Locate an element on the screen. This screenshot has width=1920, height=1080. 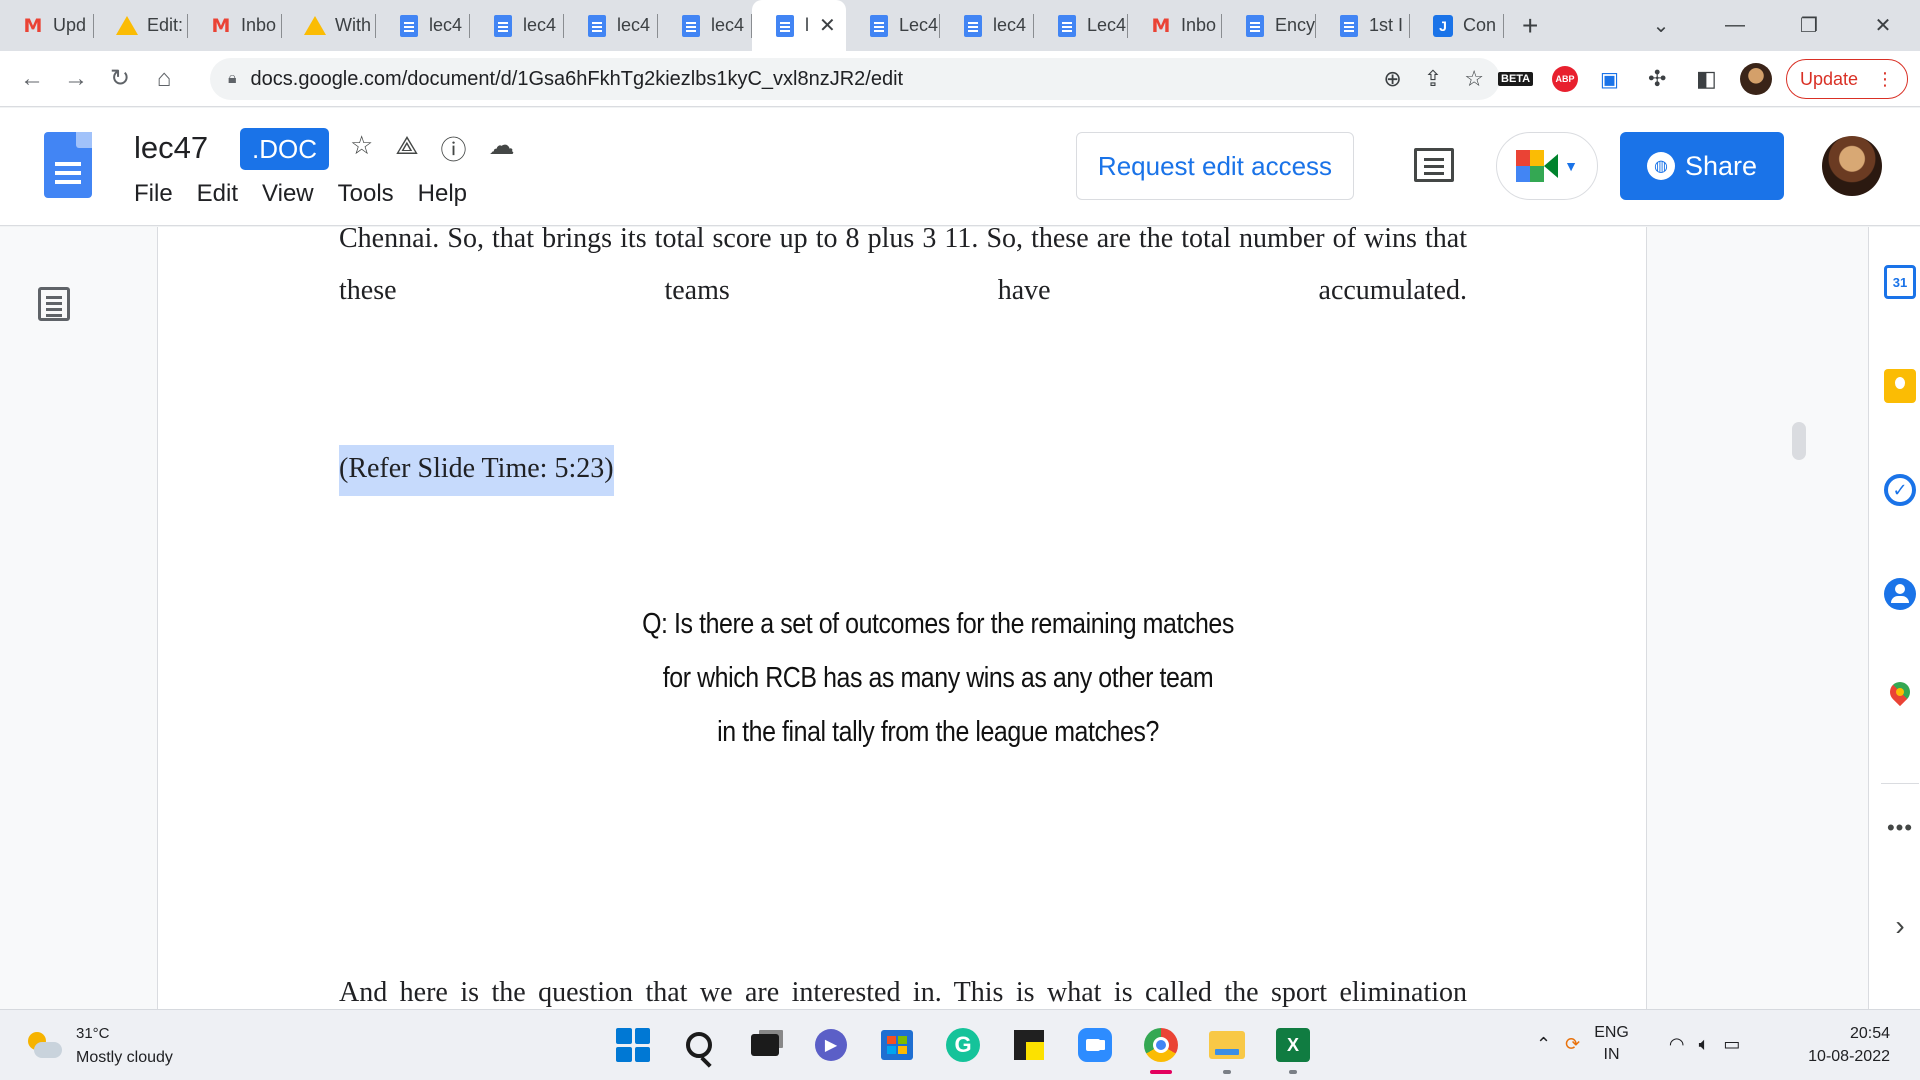
store-icon is located at coordinates (897, 1045).